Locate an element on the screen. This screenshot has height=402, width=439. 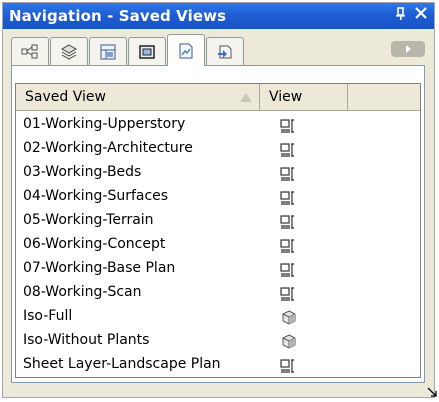
list-header: Saved View View is located at coordinates (218, 97).